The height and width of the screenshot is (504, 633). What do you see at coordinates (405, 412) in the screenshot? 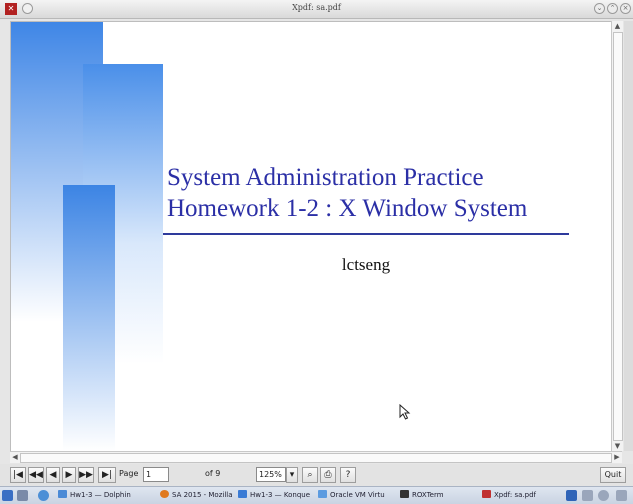
I see `mouse-cursor-icon` at bounding box center [405, 412].